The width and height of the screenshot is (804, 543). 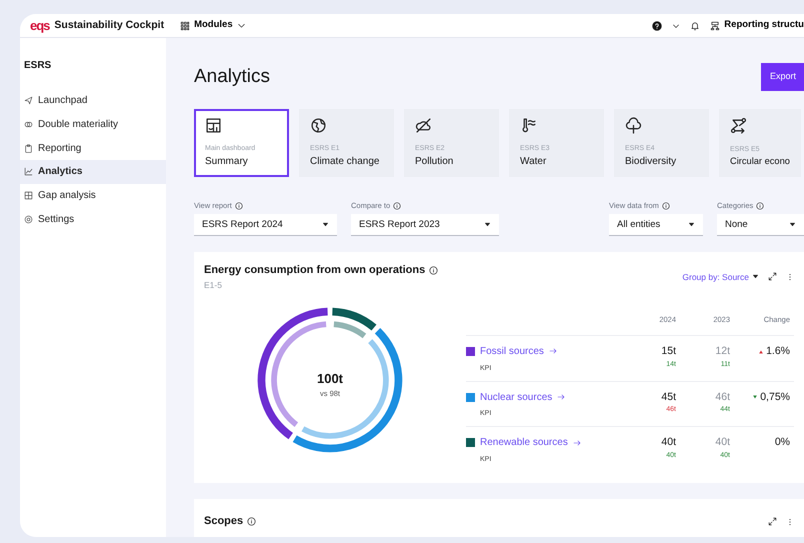 What do you see at coordinates (213, 125) in the screenshot?
I see `dashboard-icon` at bounding box center [213, 125].